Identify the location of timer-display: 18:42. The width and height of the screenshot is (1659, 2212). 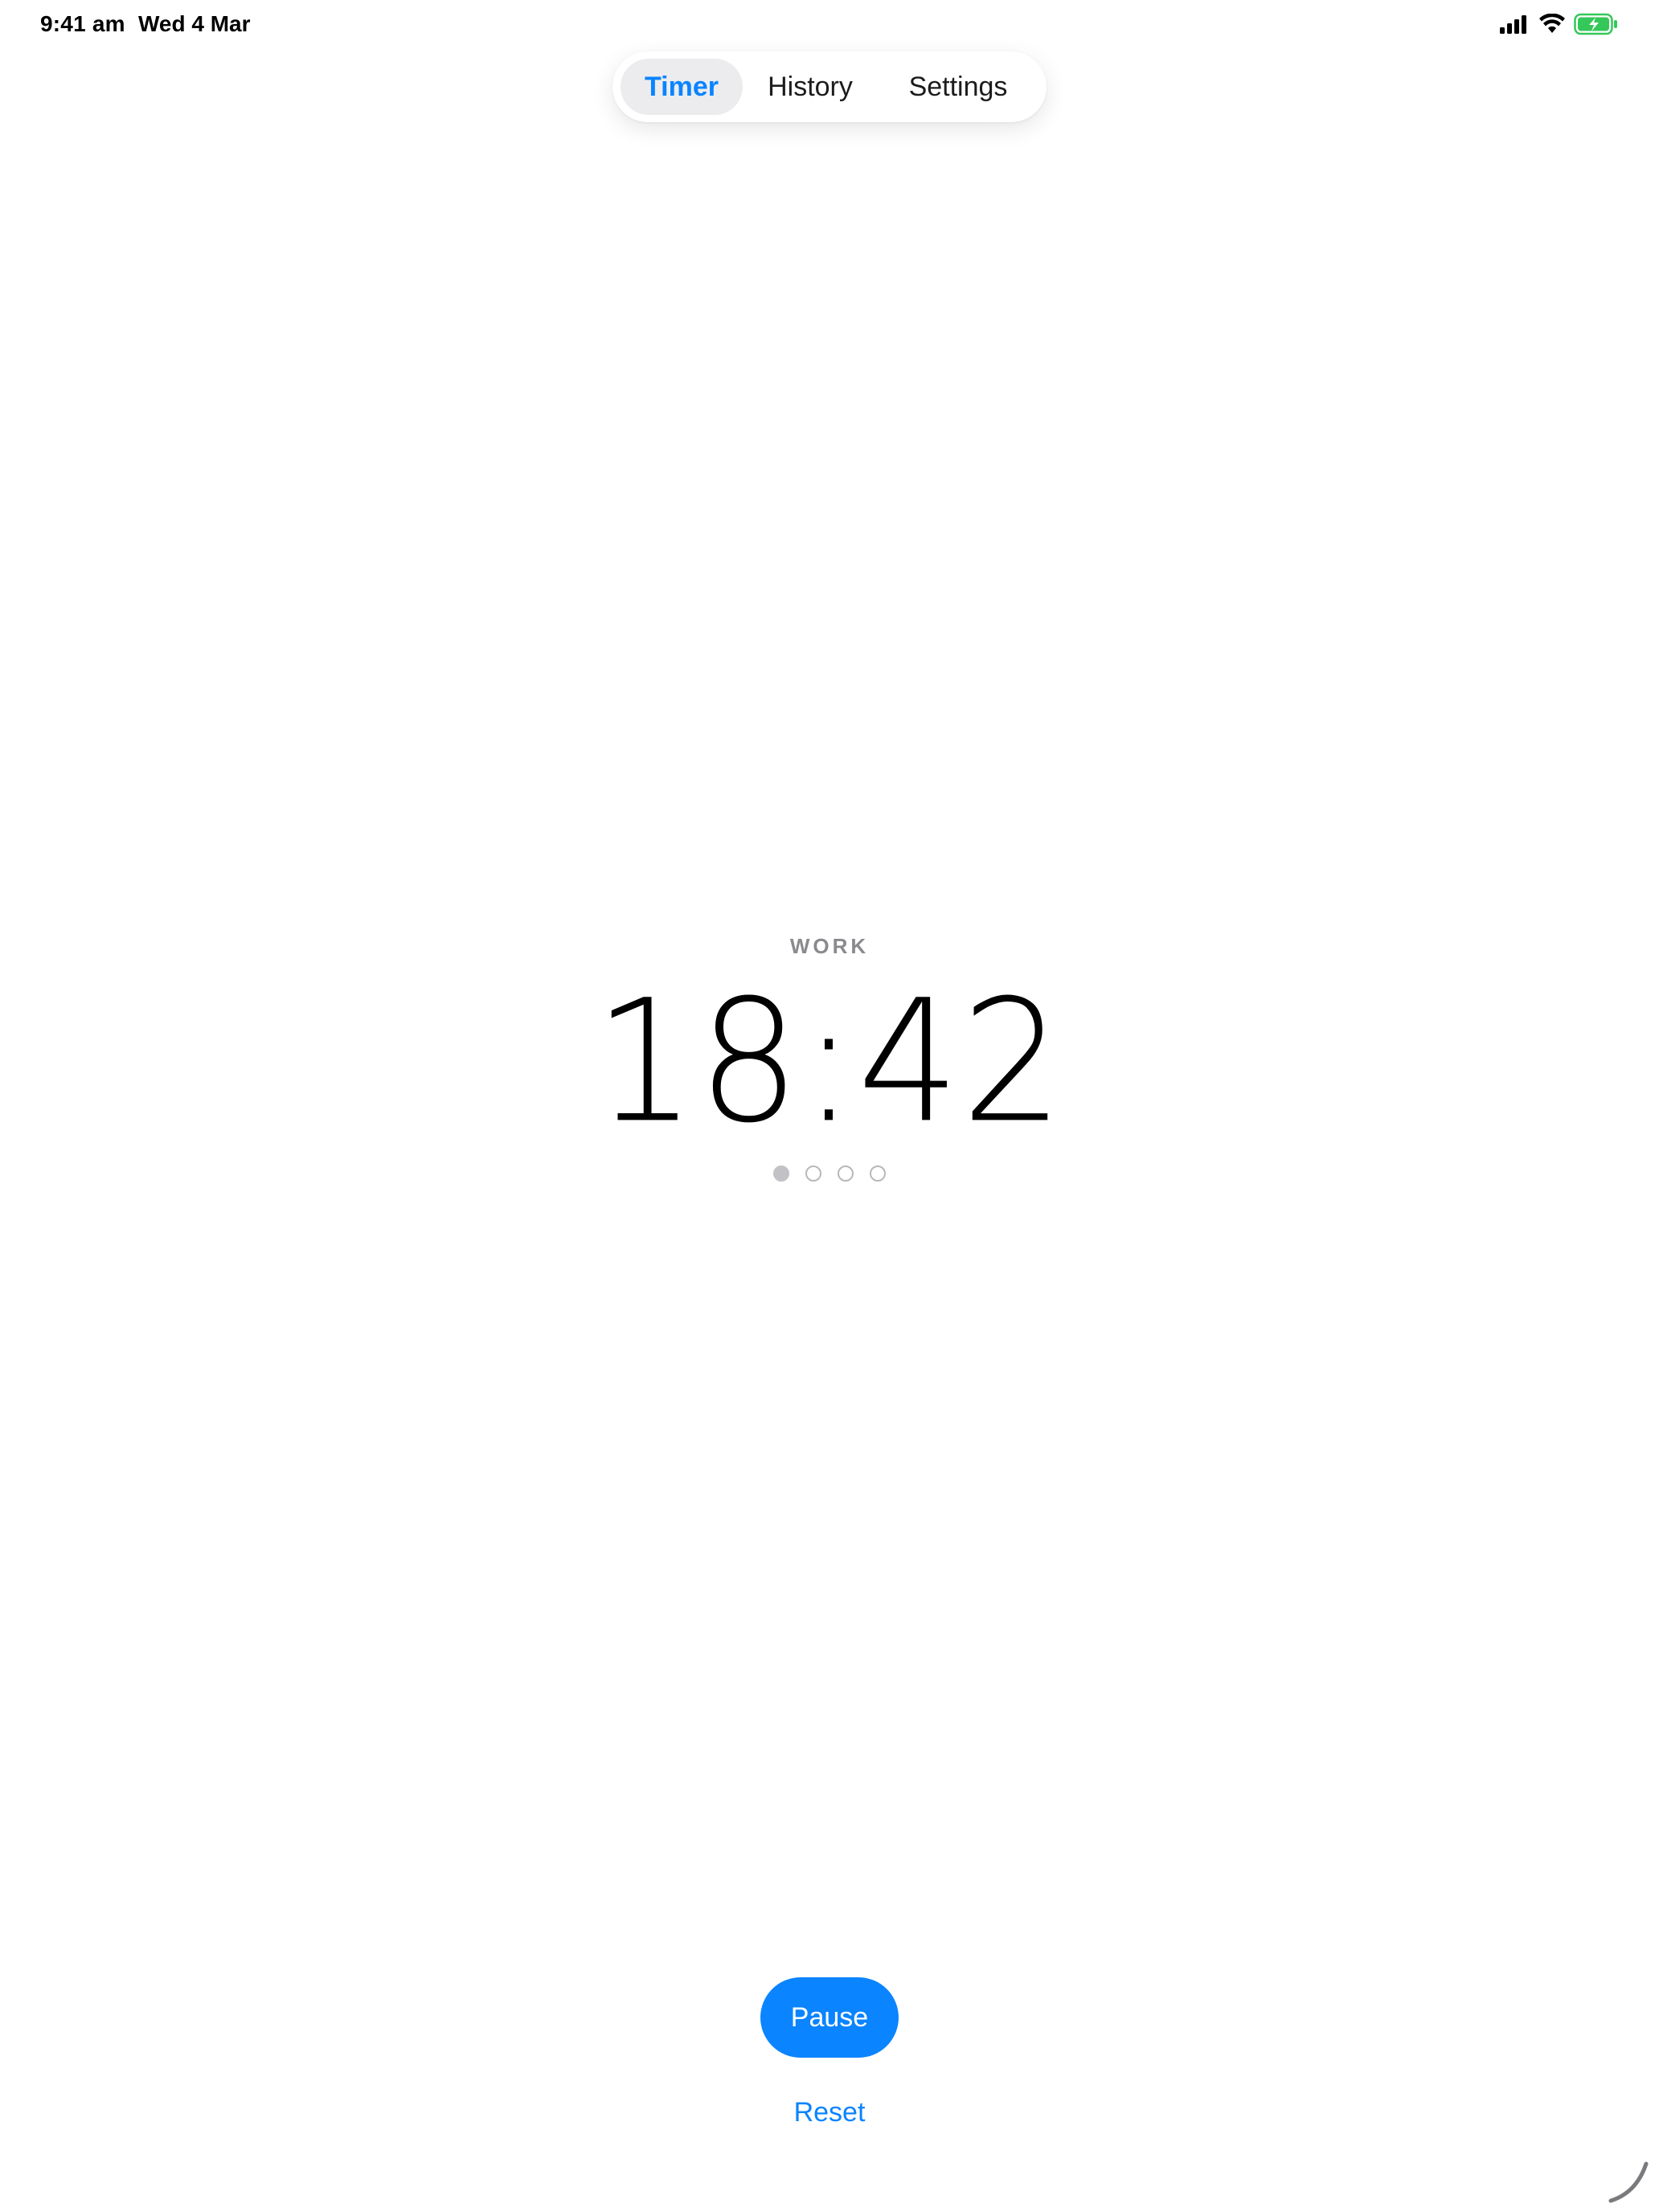
(829, 1062).